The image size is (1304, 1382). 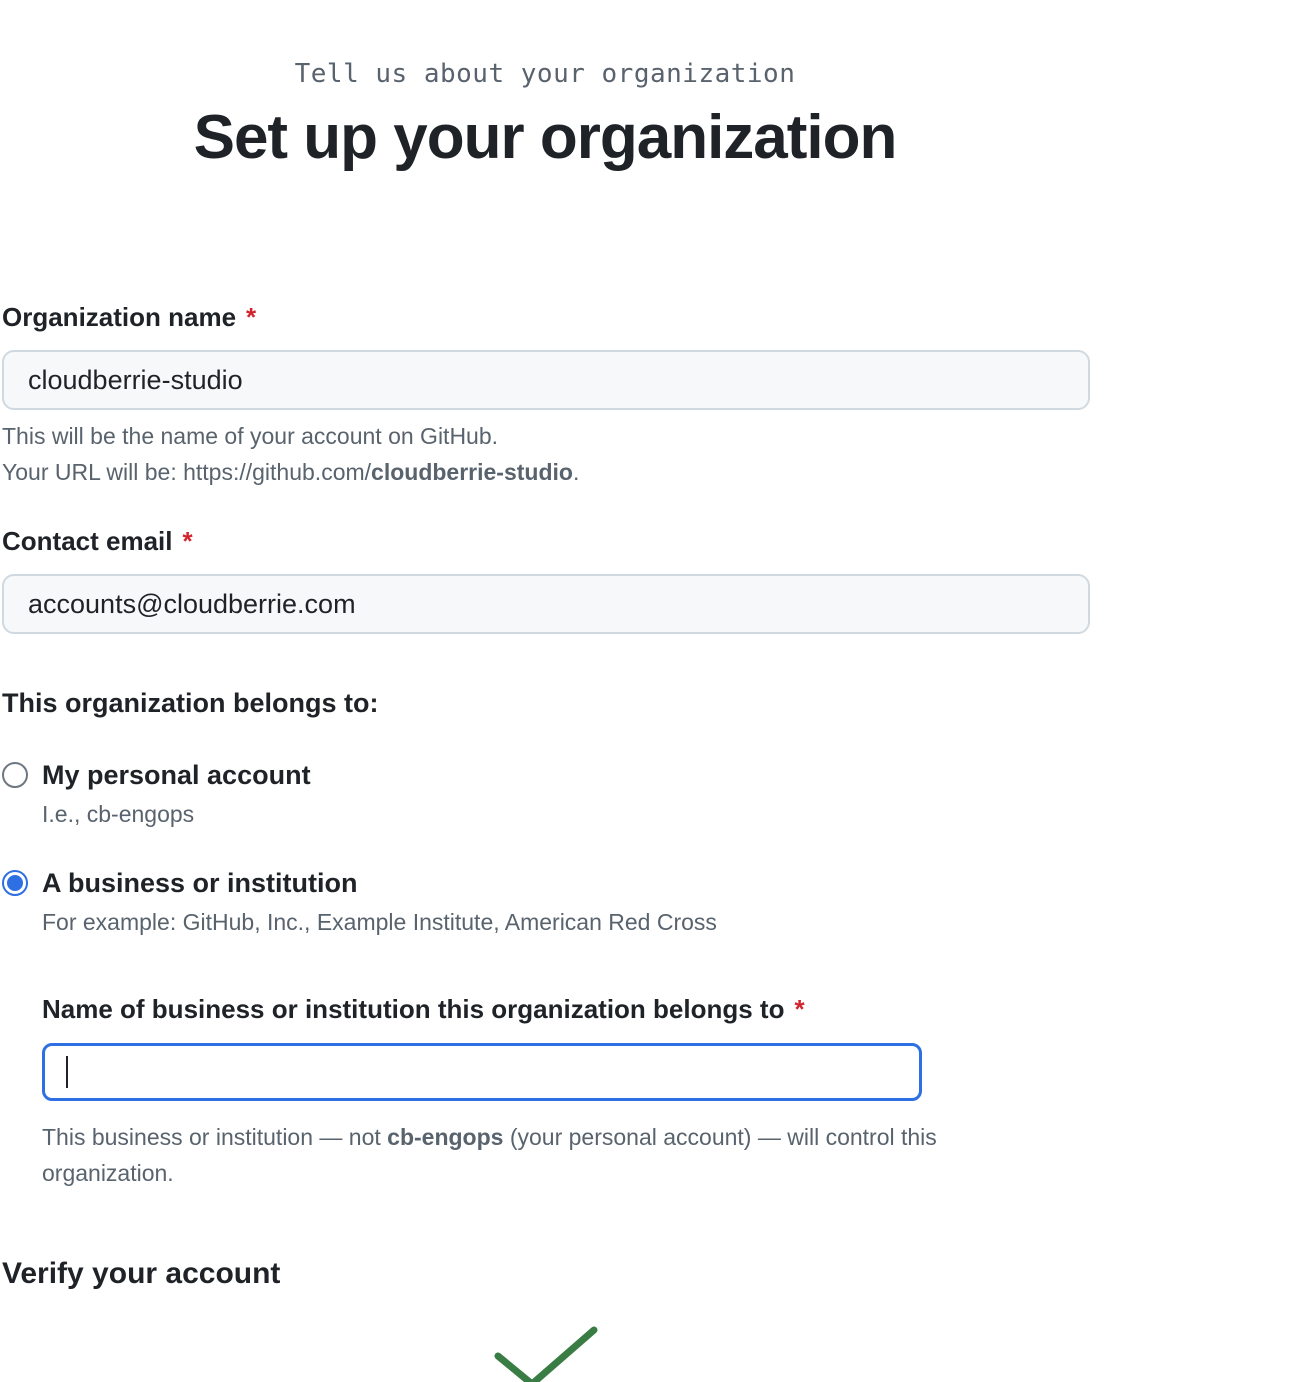 What do you see at coordinates (67, 1072) in the screenshot?
I see `text-caret` at bounding box center [67, 1072].